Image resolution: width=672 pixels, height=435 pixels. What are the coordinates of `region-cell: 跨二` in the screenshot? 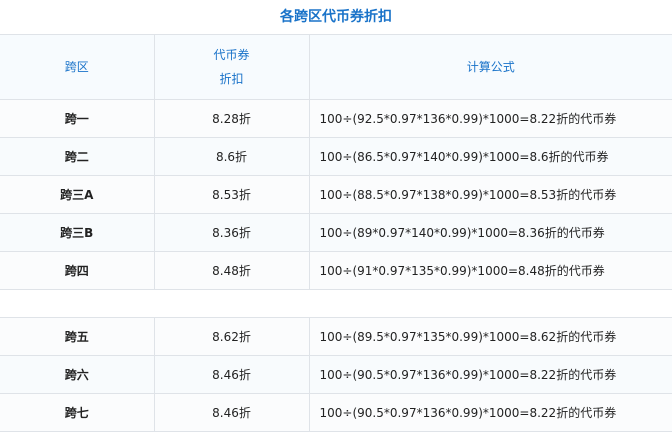 It's located at (77, 156).